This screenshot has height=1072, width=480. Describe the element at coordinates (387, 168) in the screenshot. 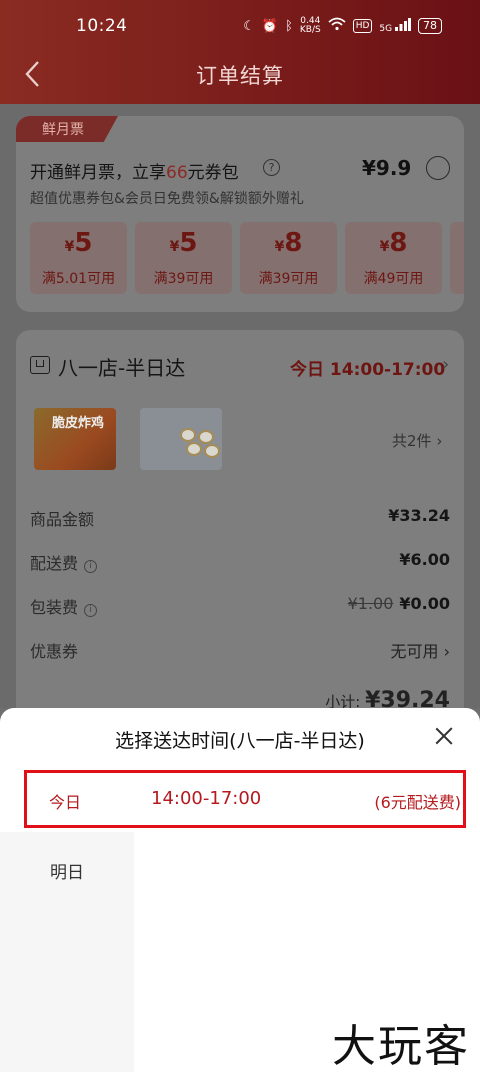

I see `membership-price: ¥9.9` at that location.